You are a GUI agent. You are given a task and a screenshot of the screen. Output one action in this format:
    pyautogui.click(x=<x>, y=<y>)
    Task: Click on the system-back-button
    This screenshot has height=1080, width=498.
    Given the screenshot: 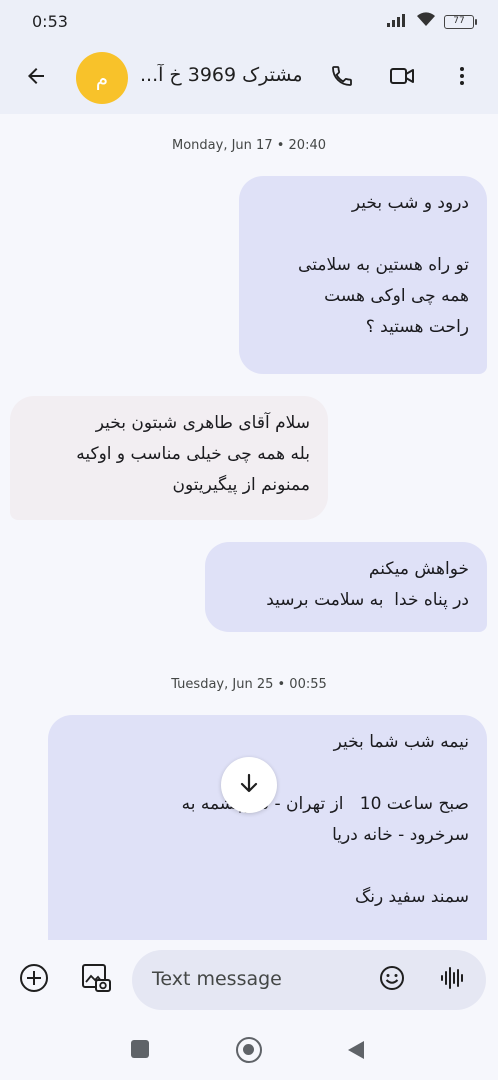 What is the action you would take?
    pyautogui.click(x=356, y=1052)
    